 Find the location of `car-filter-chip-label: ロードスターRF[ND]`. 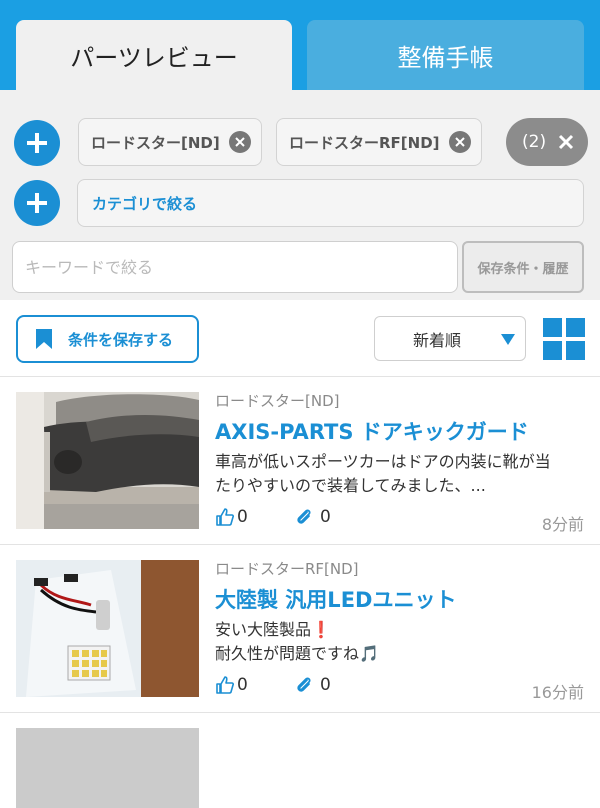

car-filter-chip-label: ロードスターRF[ND] is located at coordinates (364, 142).